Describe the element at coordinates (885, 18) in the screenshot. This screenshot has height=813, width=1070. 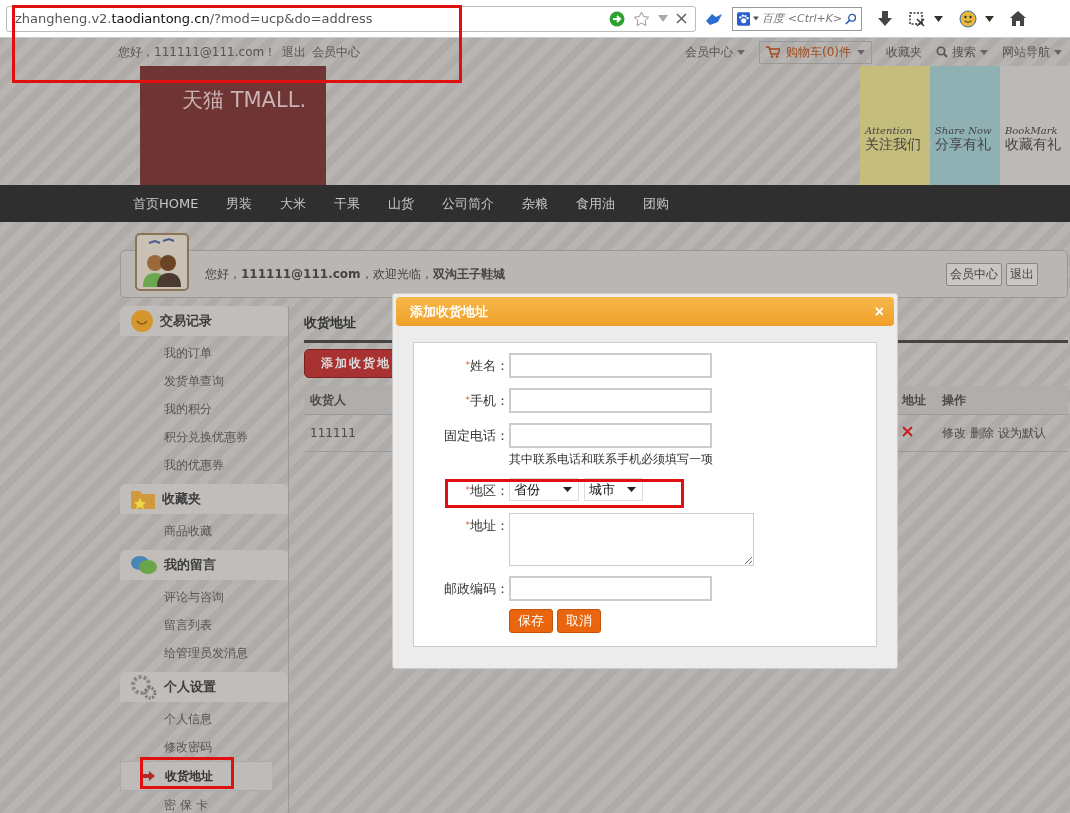
I see `download-icon` at that location.